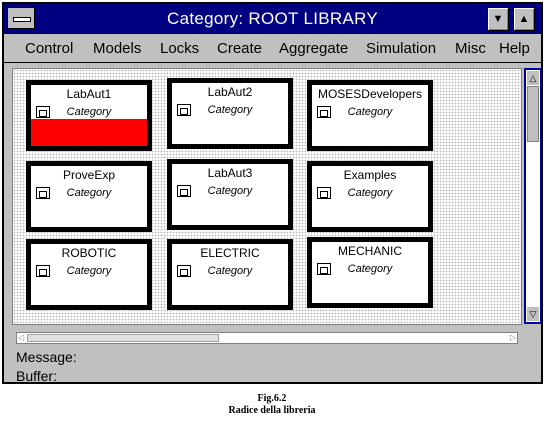 This screenshot has width=555, height=440. Describe the element at coordinates (230, 173) in the screenshot. I see `card-title: LabAut3` at that location.